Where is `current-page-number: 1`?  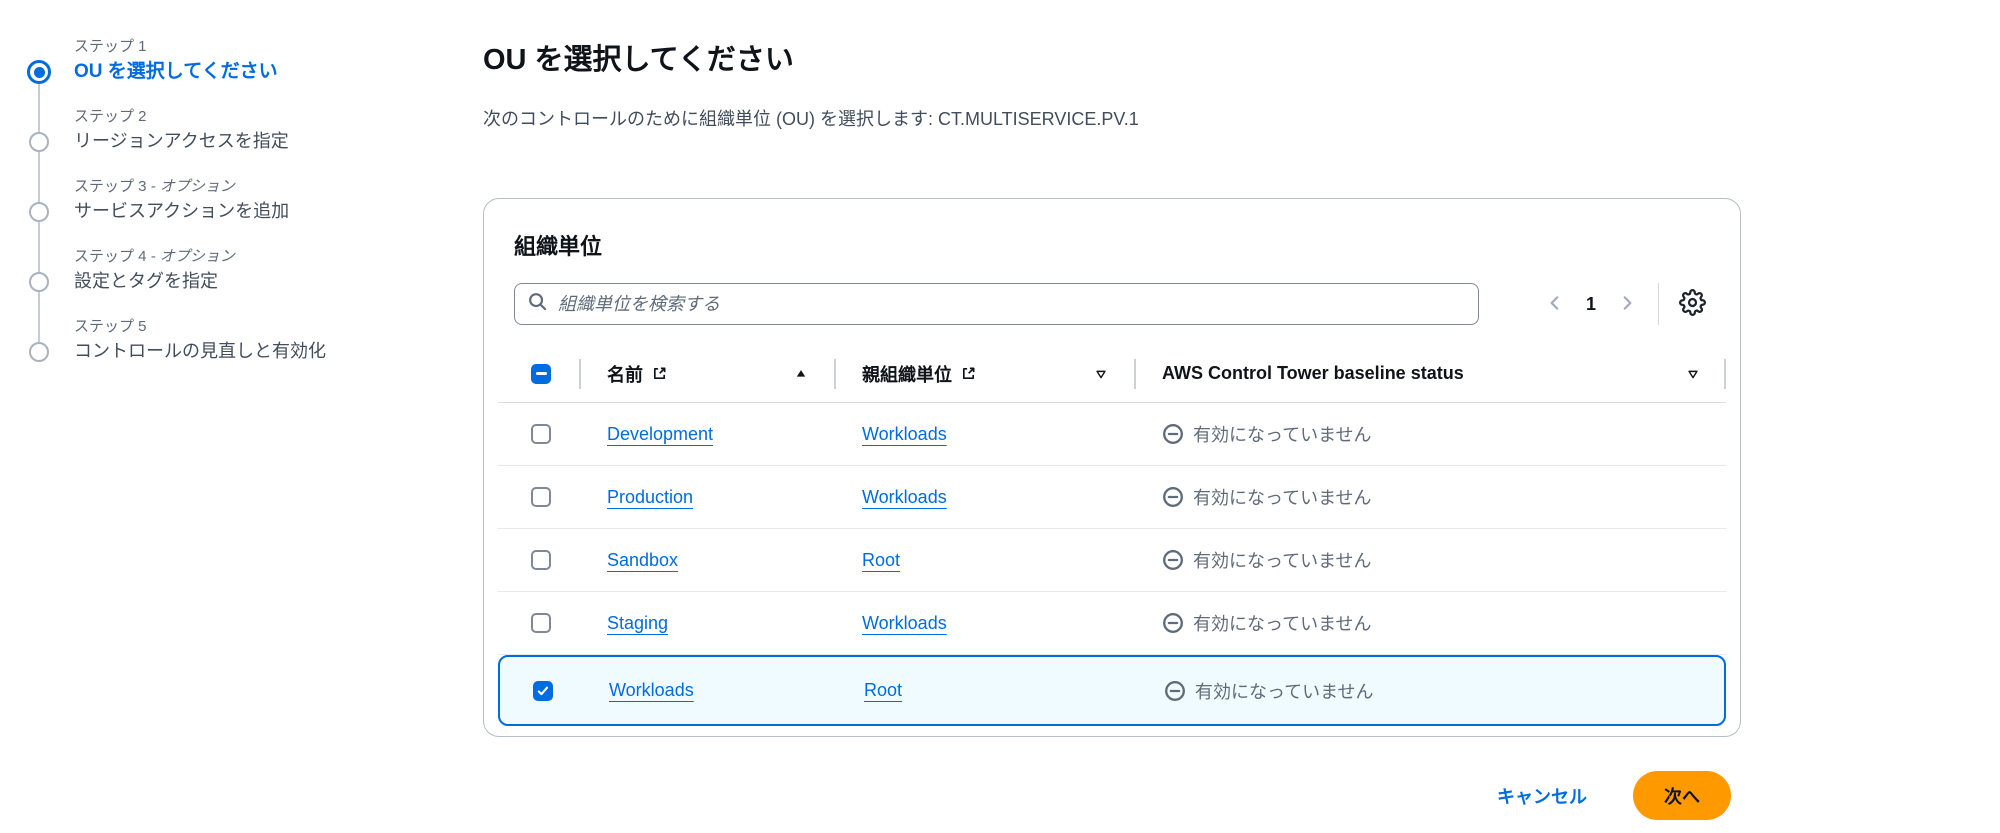 current-page-number: 1 is located at coordinates (1591, 304).